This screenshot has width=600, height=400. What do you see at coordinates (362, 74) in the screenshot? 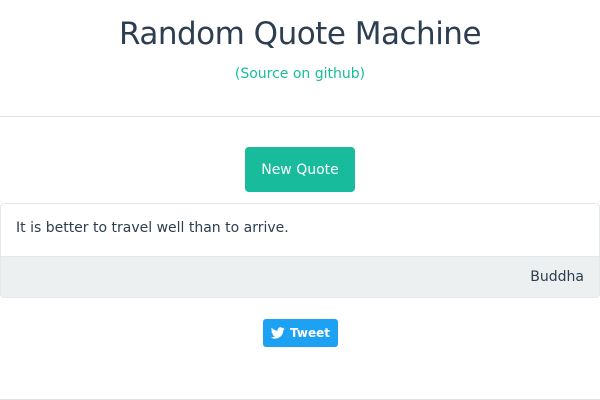
I see `source-close-paren: )` at bounding box center [362, 74].